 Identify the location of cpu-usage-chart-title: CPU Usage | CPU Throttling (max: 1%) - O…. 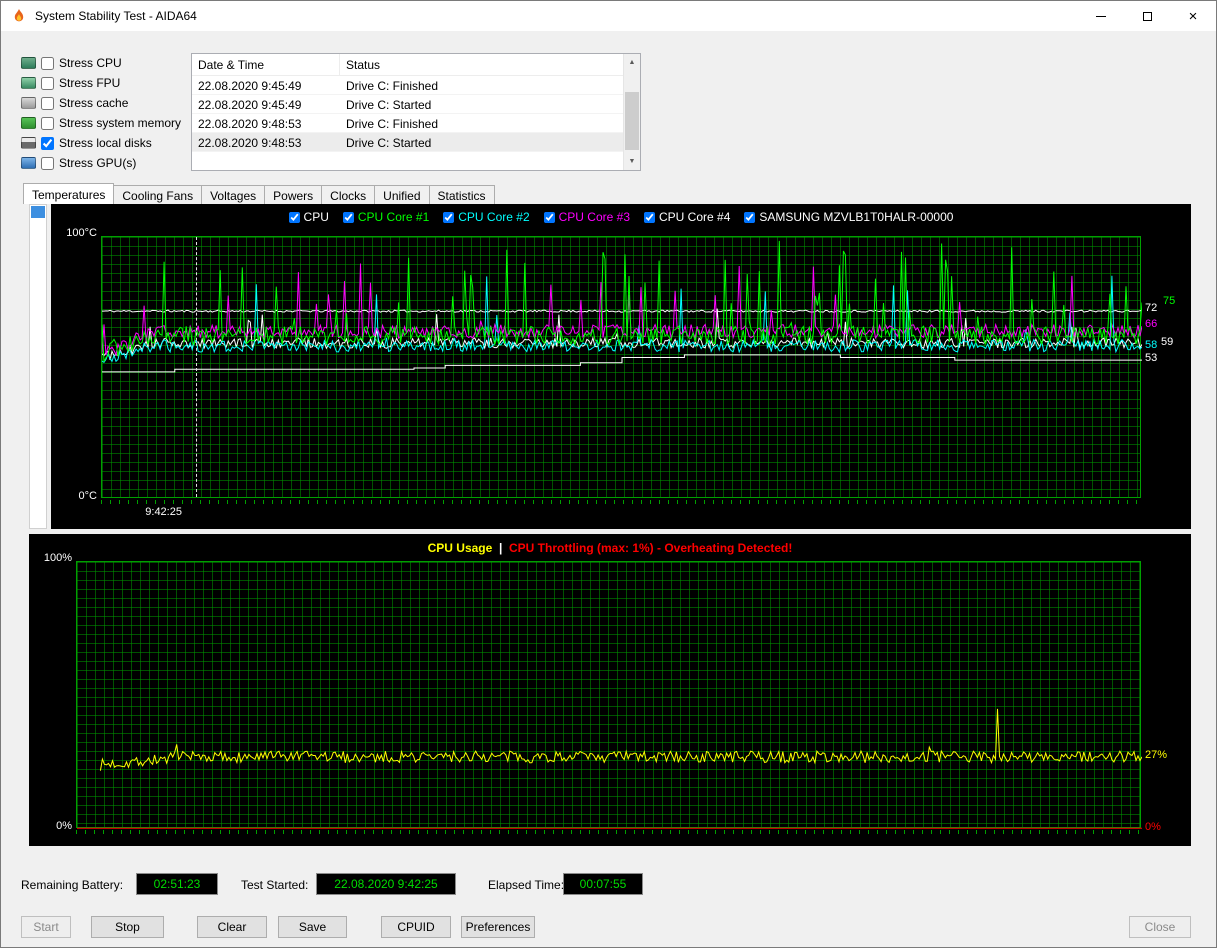
(610, 548).